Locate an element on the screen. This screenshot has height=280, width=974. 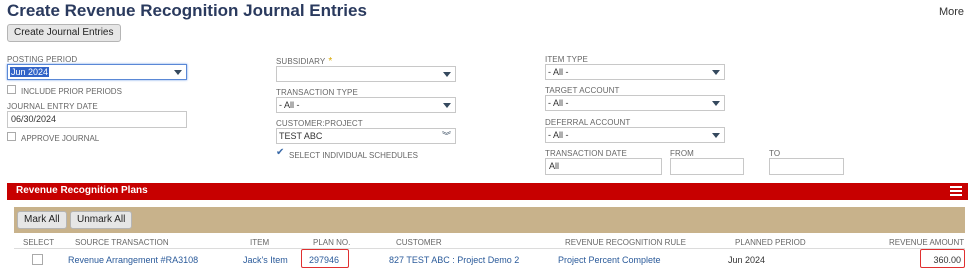
more-link: More is located at coordinates (951, 12).